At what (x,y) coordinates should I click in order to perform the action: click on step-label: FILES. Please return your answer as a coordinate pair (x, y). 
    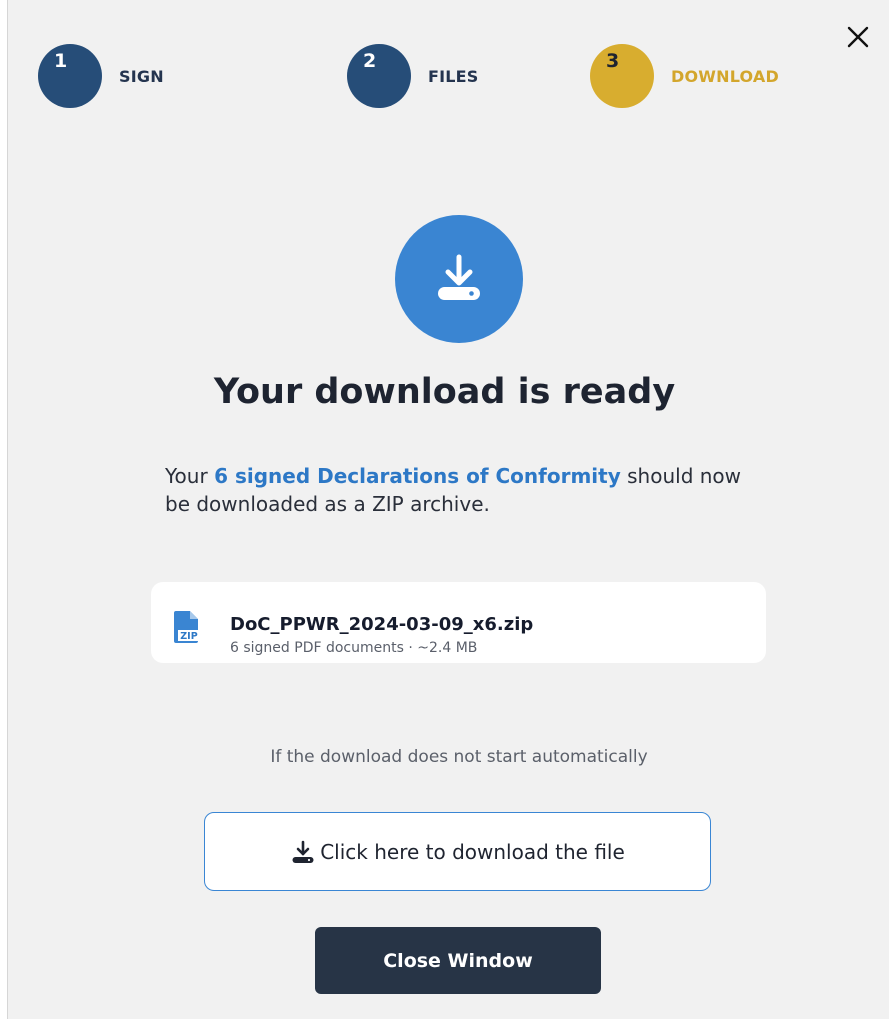
    Looking at the image, I should click on (453, 76).